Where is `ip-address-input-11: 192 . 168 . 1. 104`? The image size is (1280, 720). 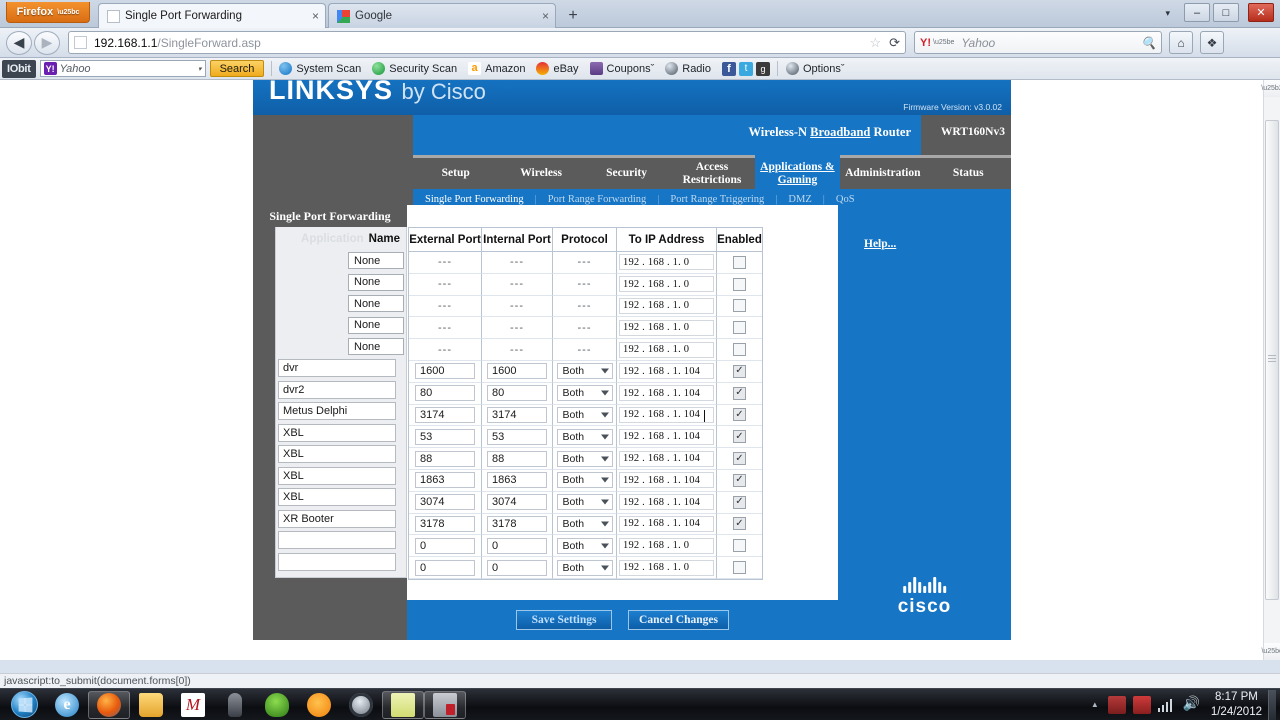
ip-address-input-11: 192 . 168 . 1. 104 is located at coordinates (666, 502).